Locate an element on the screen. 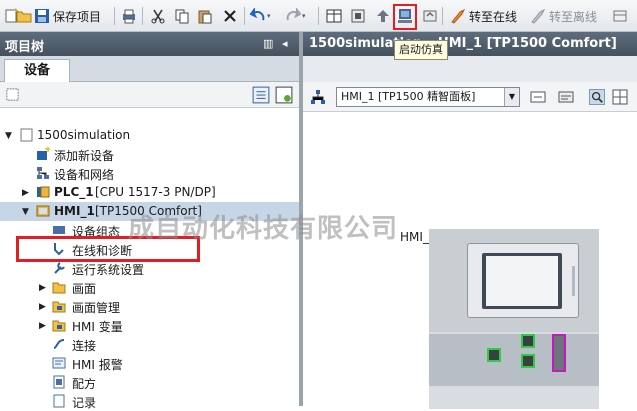  upload-from-device-icon is located at coordinates (430, 16).